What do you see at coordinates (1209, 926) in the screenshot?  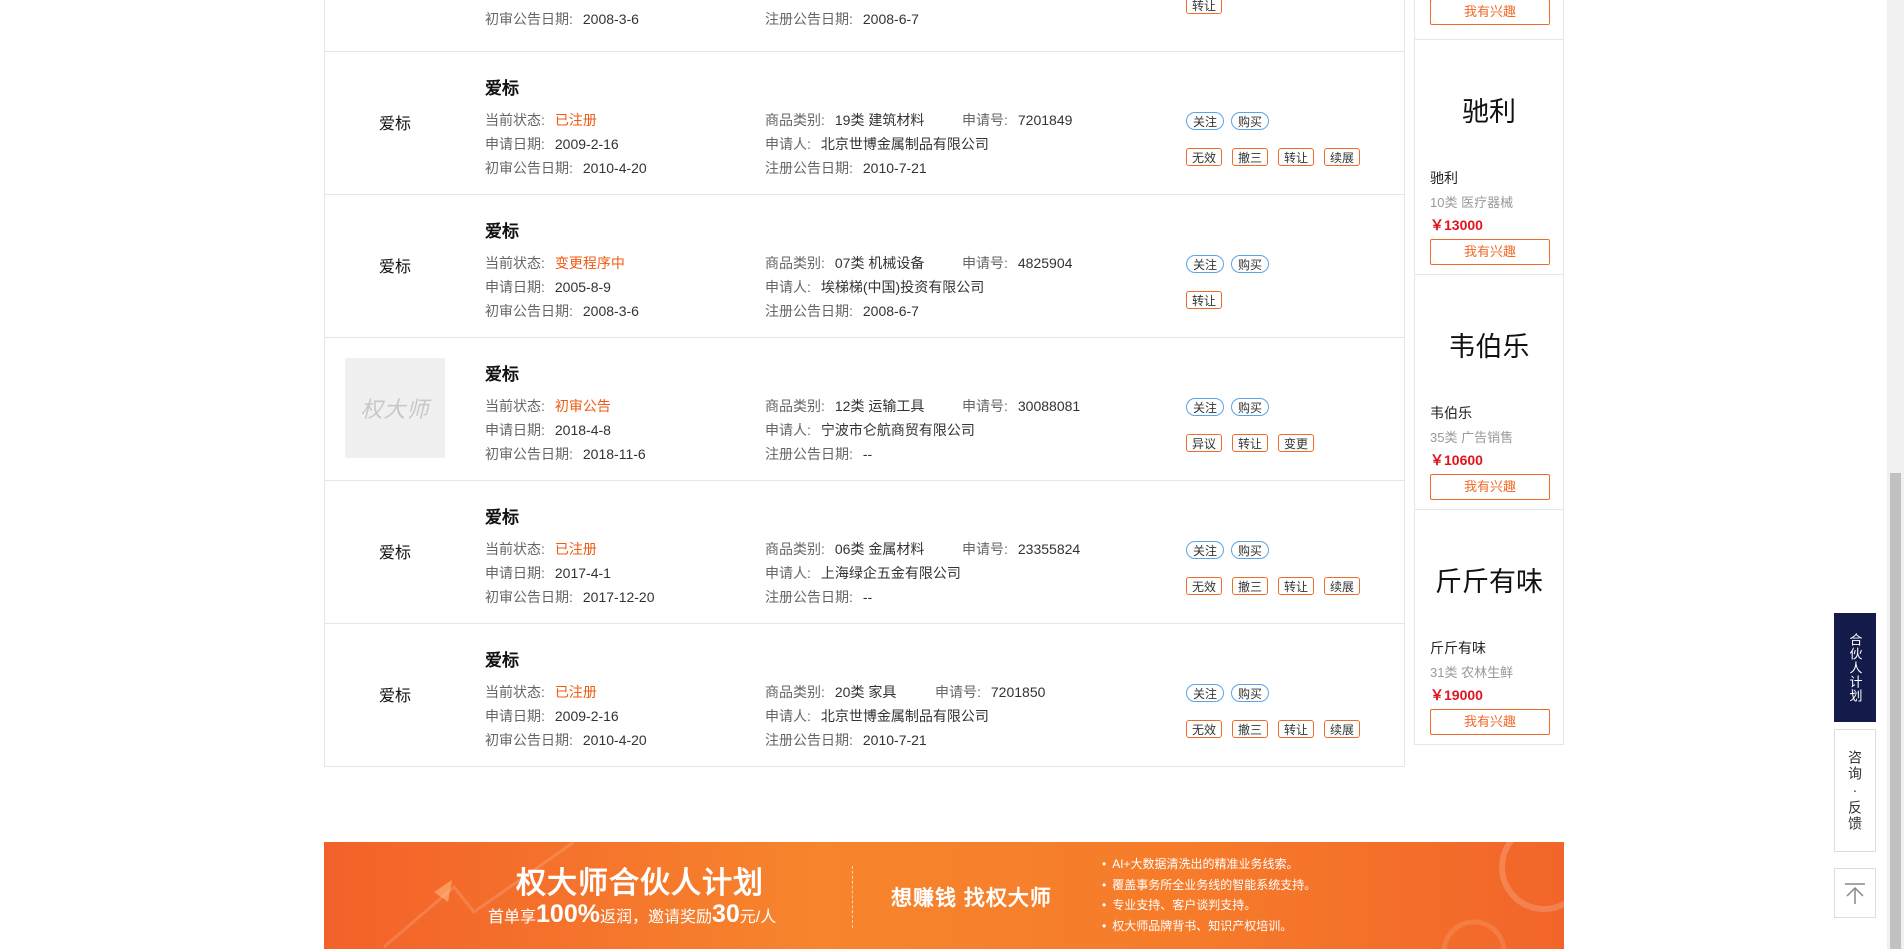 I see `banner-point: 权大师品牌背书、知识产权培训。` at bounding box center [1209, 926].